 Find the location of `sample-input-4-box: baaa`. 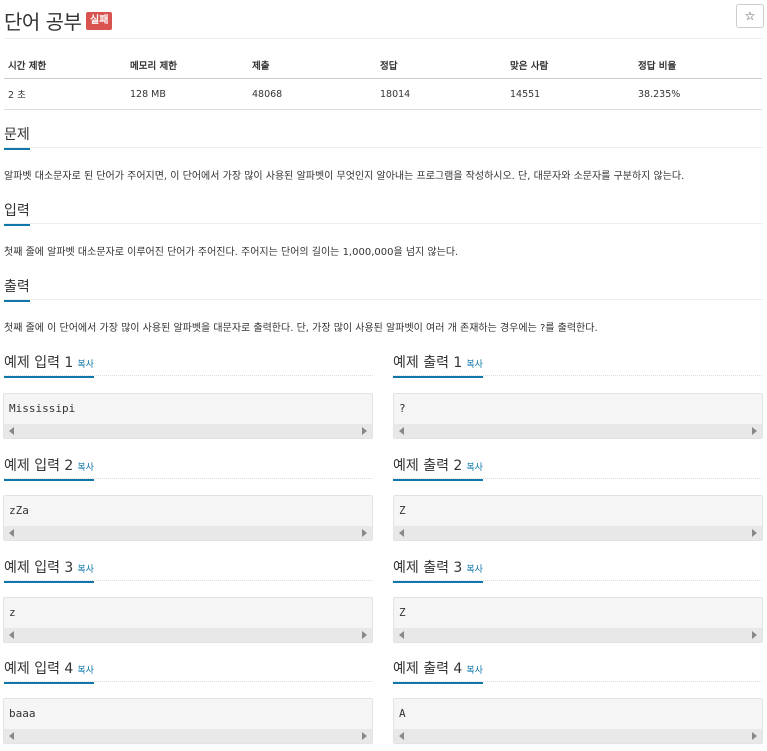

sample-input-4-box: baaa is located at coordinates (188, 721).